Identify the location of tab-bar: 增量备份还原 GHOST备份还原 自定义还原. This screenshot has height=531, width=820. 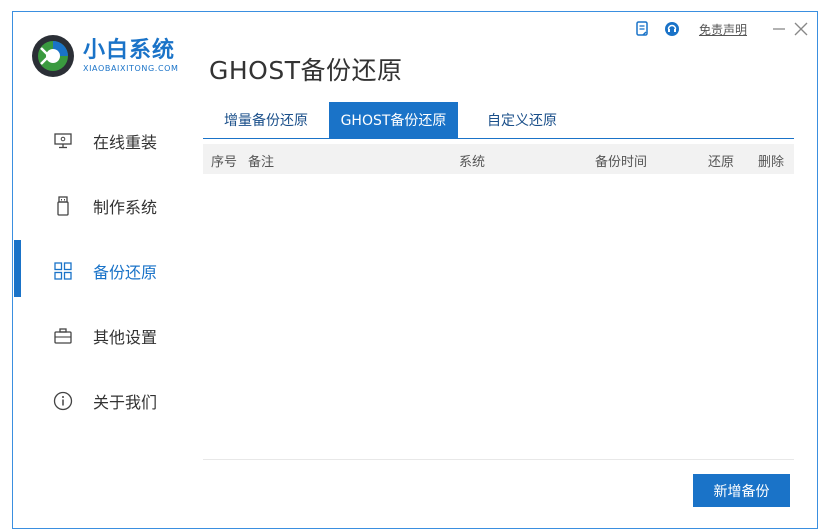
(498, 120).